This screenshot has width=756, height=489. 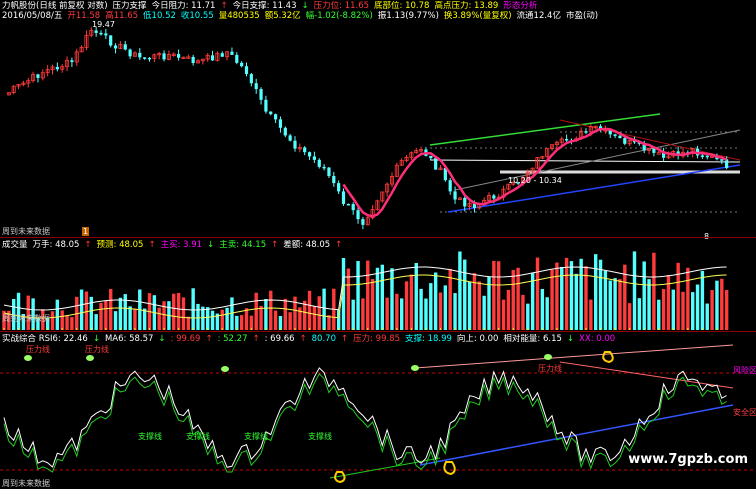 What do you see at coordinates (185, 339) in the screenshot?
I see `indicator-header-item-4: : 99.69` at bounding box center [185, 339].